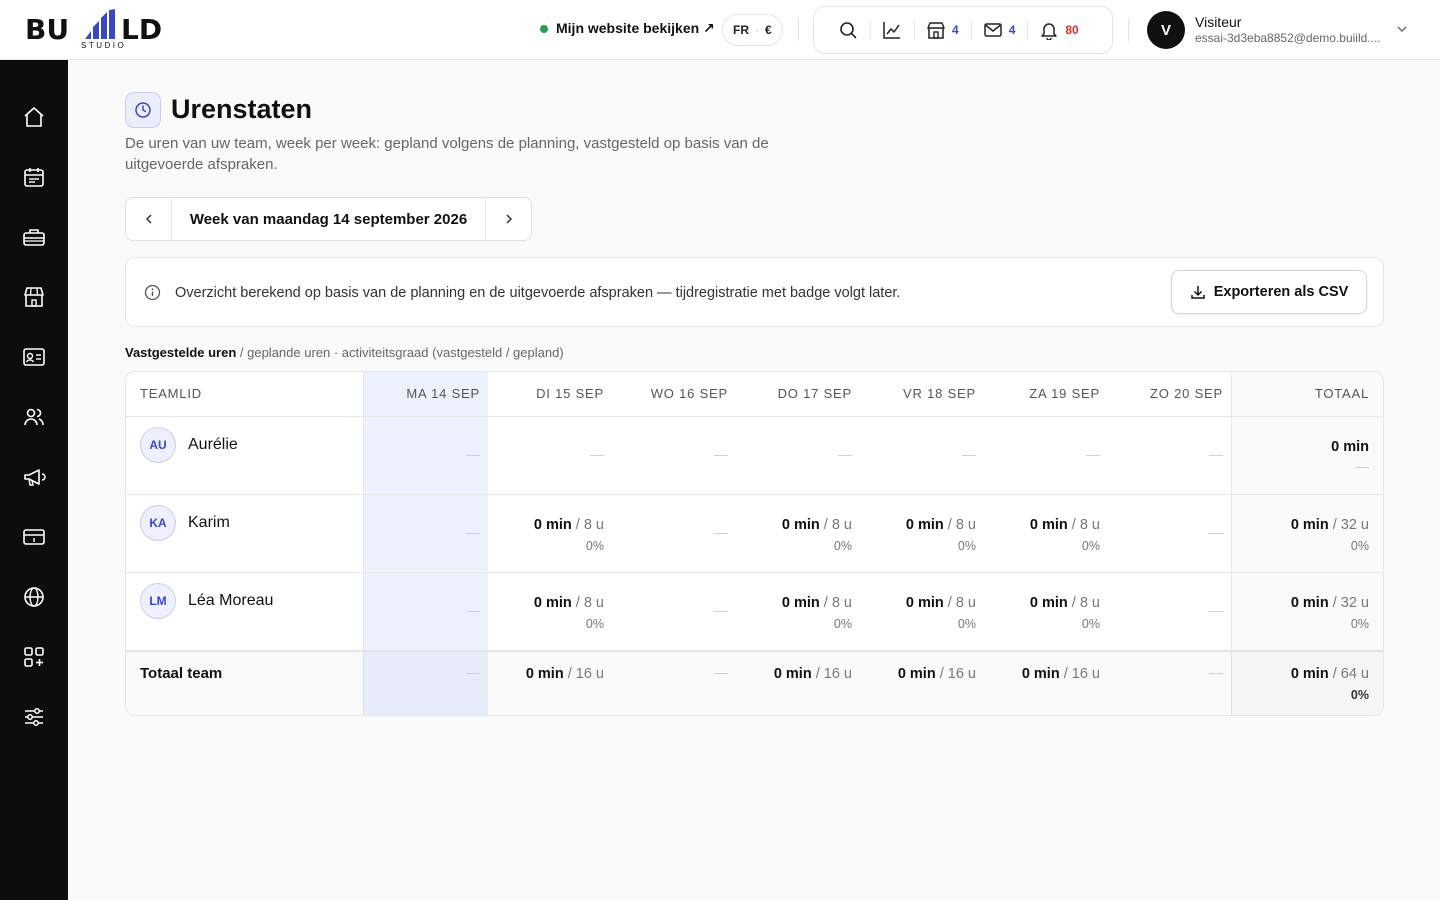 This screenshot has width=1440, height=900. I want to click on sidebar-item-payments, so click(34, 537).